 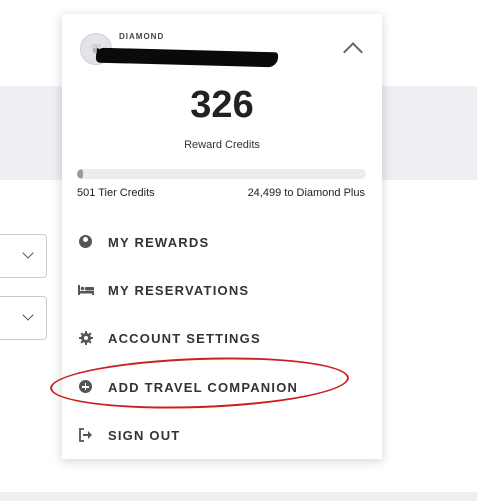 What do you see at coordinates (223, 435) in the screenshot?
I see `menu-item-sign-out: SIGN OUT` at bounding box center [223, 435].